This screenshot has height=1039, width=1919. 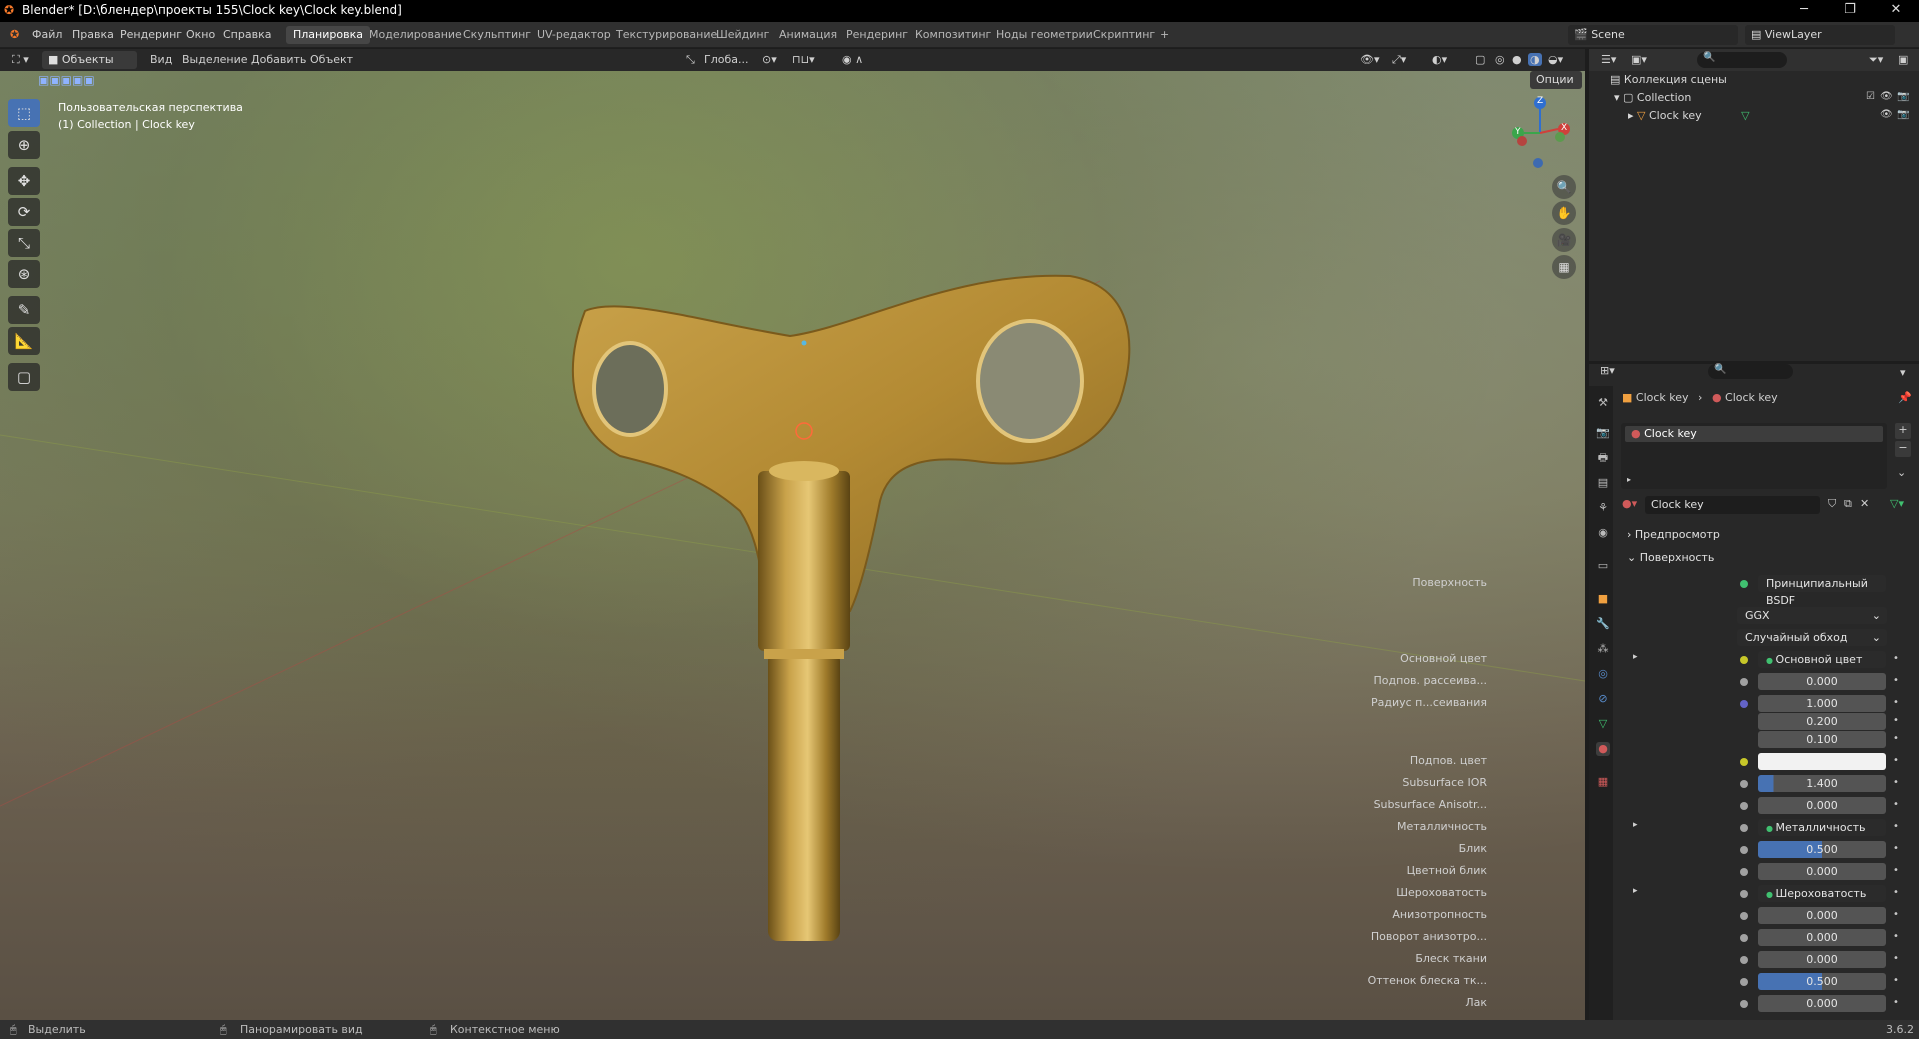 I want to click on display-mode-icon: ▣▾, so click(x=1639, y=59).